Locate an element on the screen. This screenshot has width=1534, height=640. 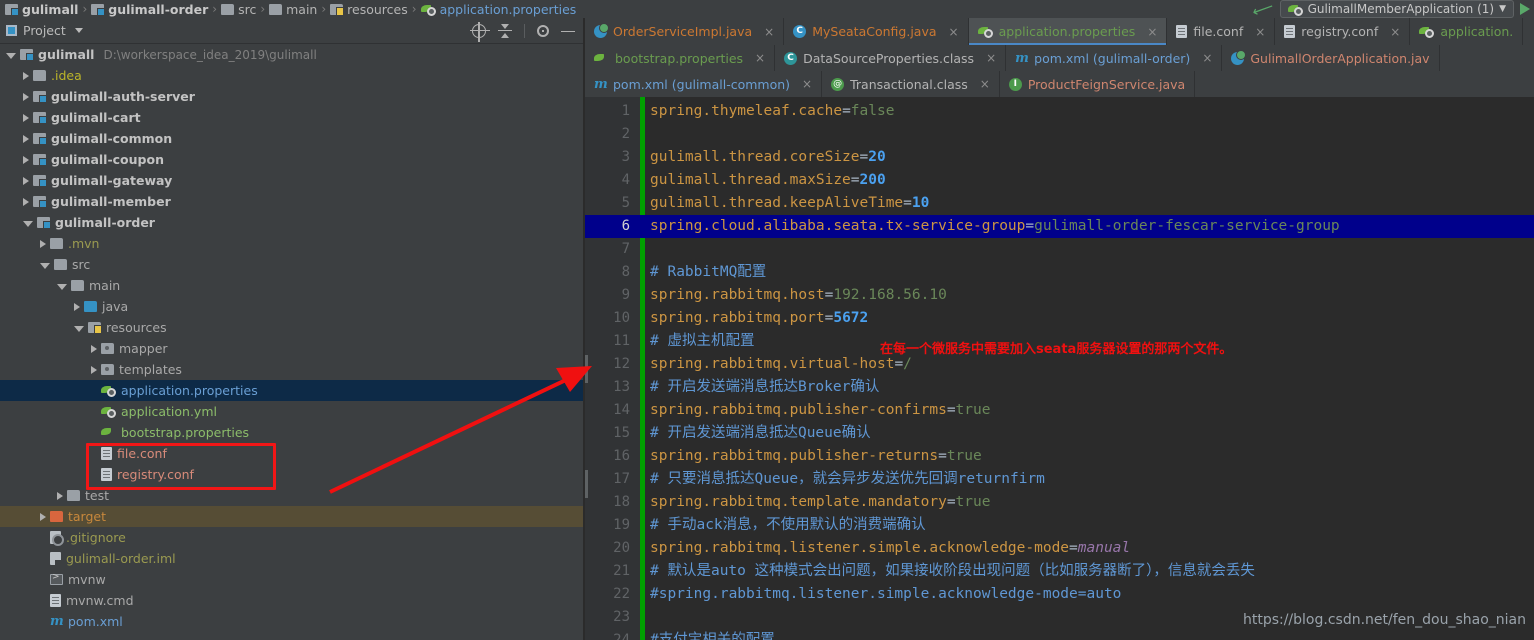
editor-tab-datasourceproperties-class: C DataSourceProperties.class × is located at coordinates (891, 58).